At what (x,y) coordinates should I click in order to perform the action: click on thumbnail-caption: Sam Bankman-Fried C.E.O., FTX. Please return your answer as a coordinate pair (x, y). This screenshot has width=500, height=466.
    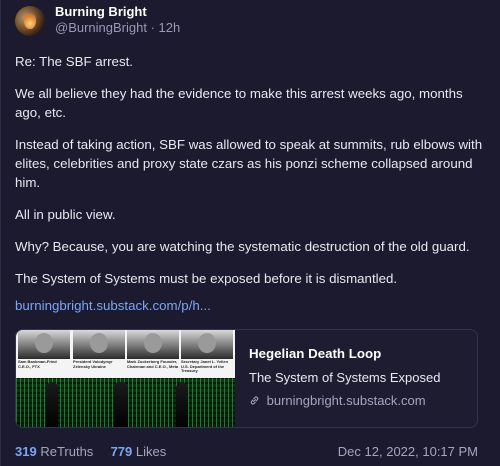
    Looking at the image, I should click on (37, 364).